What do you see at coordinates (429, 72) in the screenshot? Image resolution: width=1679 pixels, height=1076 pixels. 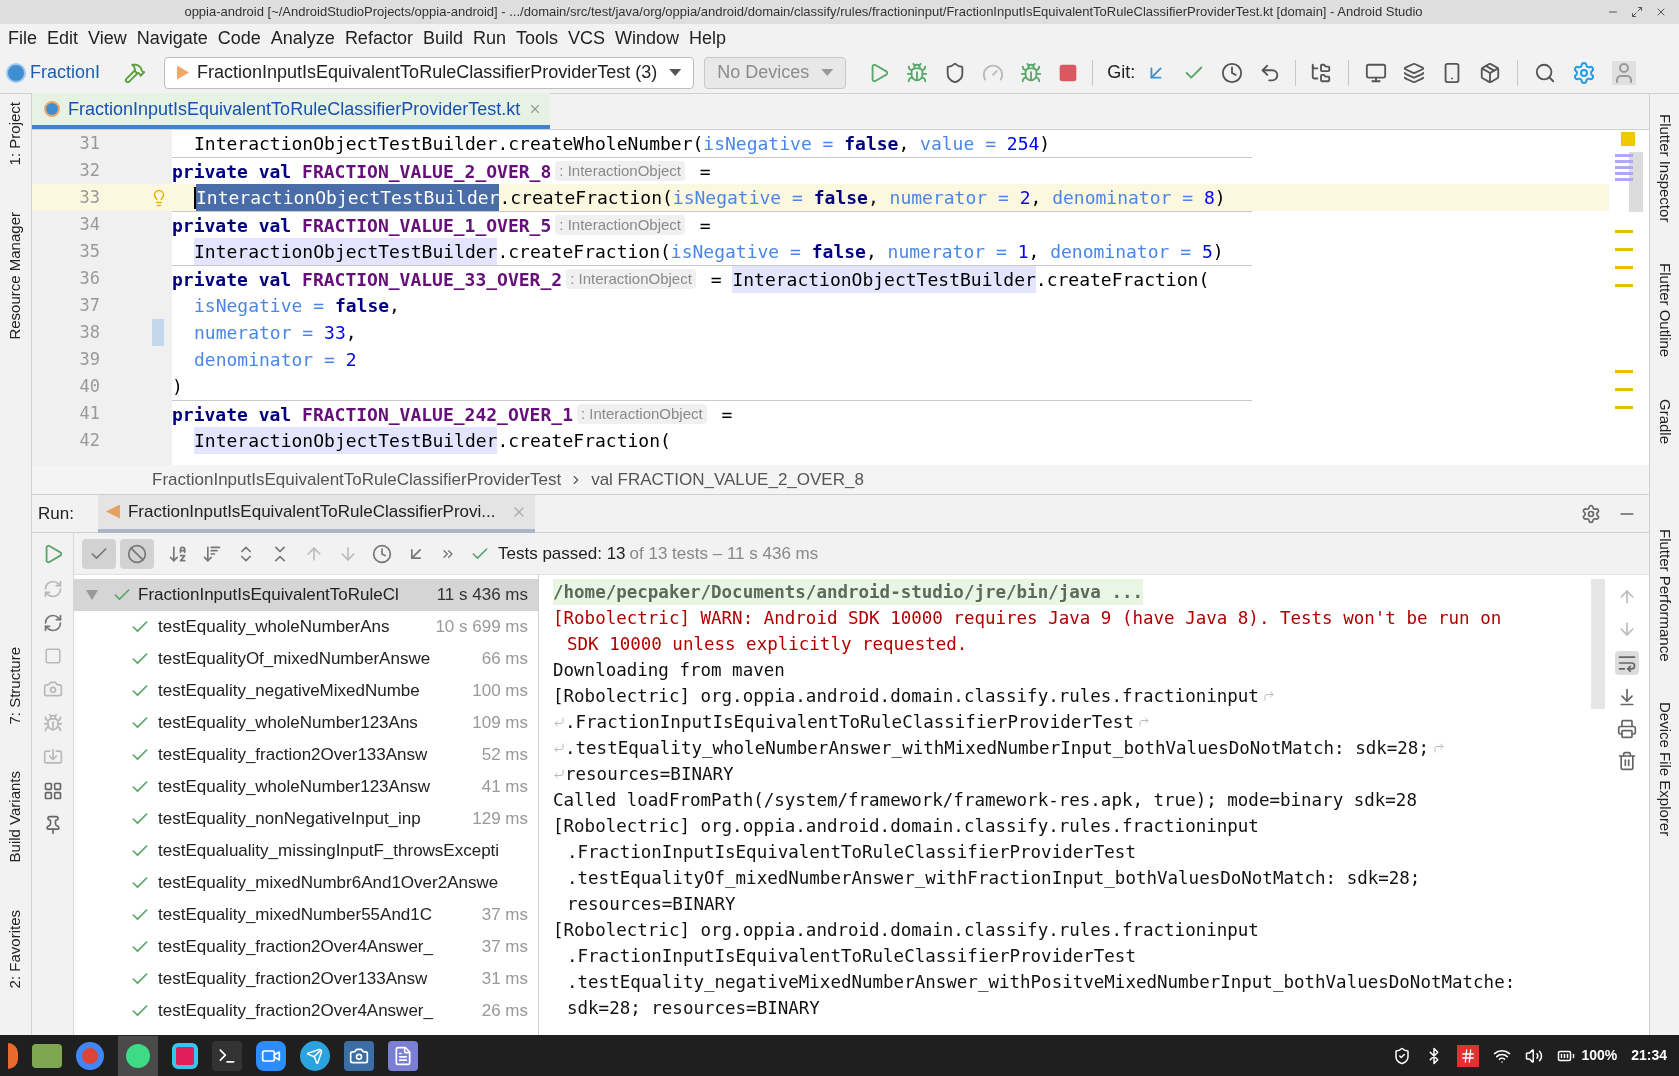 I see `run-config-dropdown: FractionInputIsEquivalentToRuleClassifierProviderTest (3)` at bounding box center [429, 72].